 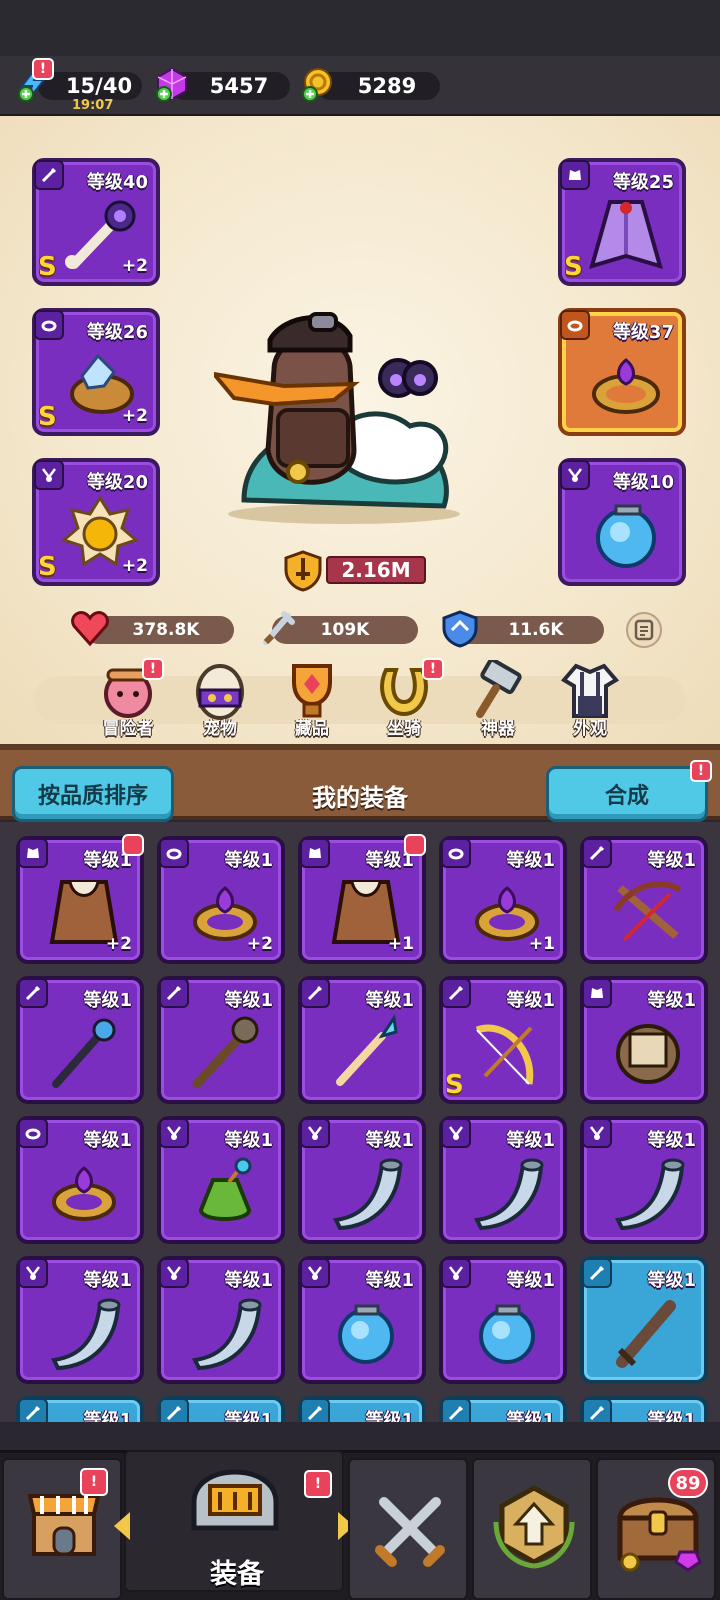 What do you see at coordinates (503, 1040) in the screenshot?
I see `inventory-item: 等级1 S` at bounding box center [503, 1040].